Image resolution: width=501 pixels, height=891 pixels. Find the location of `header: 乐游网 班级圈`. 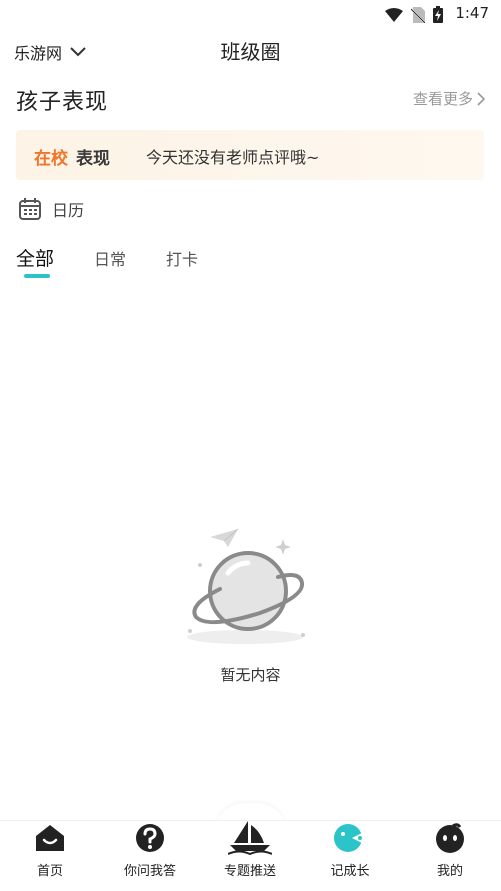

header: 乐游网 班级圈 is located at coordinates (250, 51).